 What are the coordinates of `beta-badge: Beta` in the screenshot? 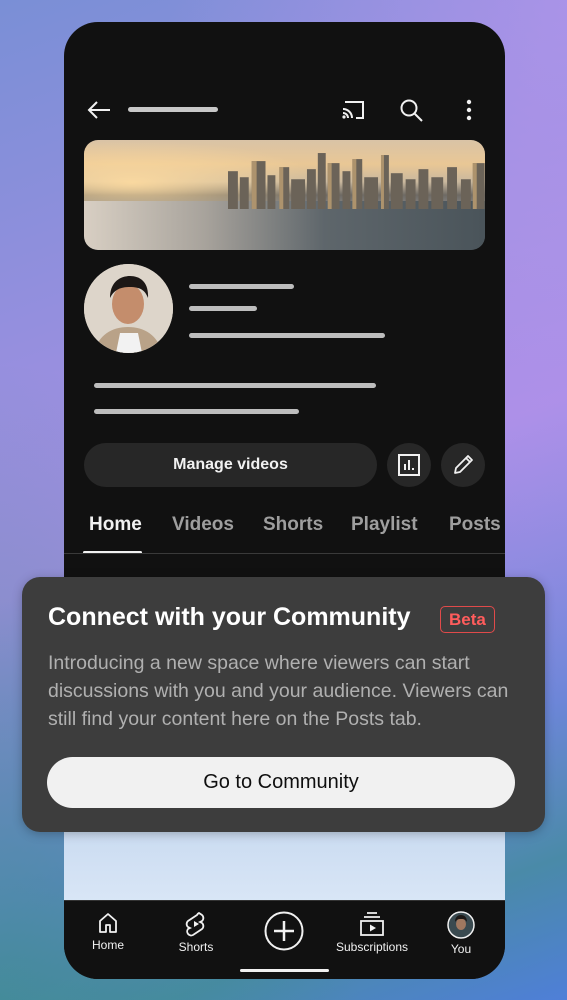 It's located at (467, 619).